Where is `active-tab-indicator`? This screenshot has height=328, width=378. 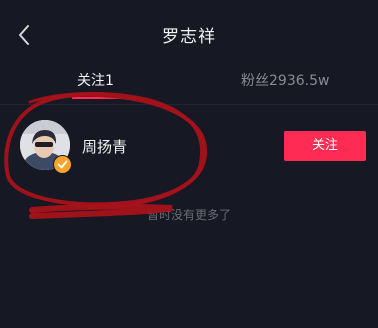
active-tab-indicator is located at coordinates (97, 98).